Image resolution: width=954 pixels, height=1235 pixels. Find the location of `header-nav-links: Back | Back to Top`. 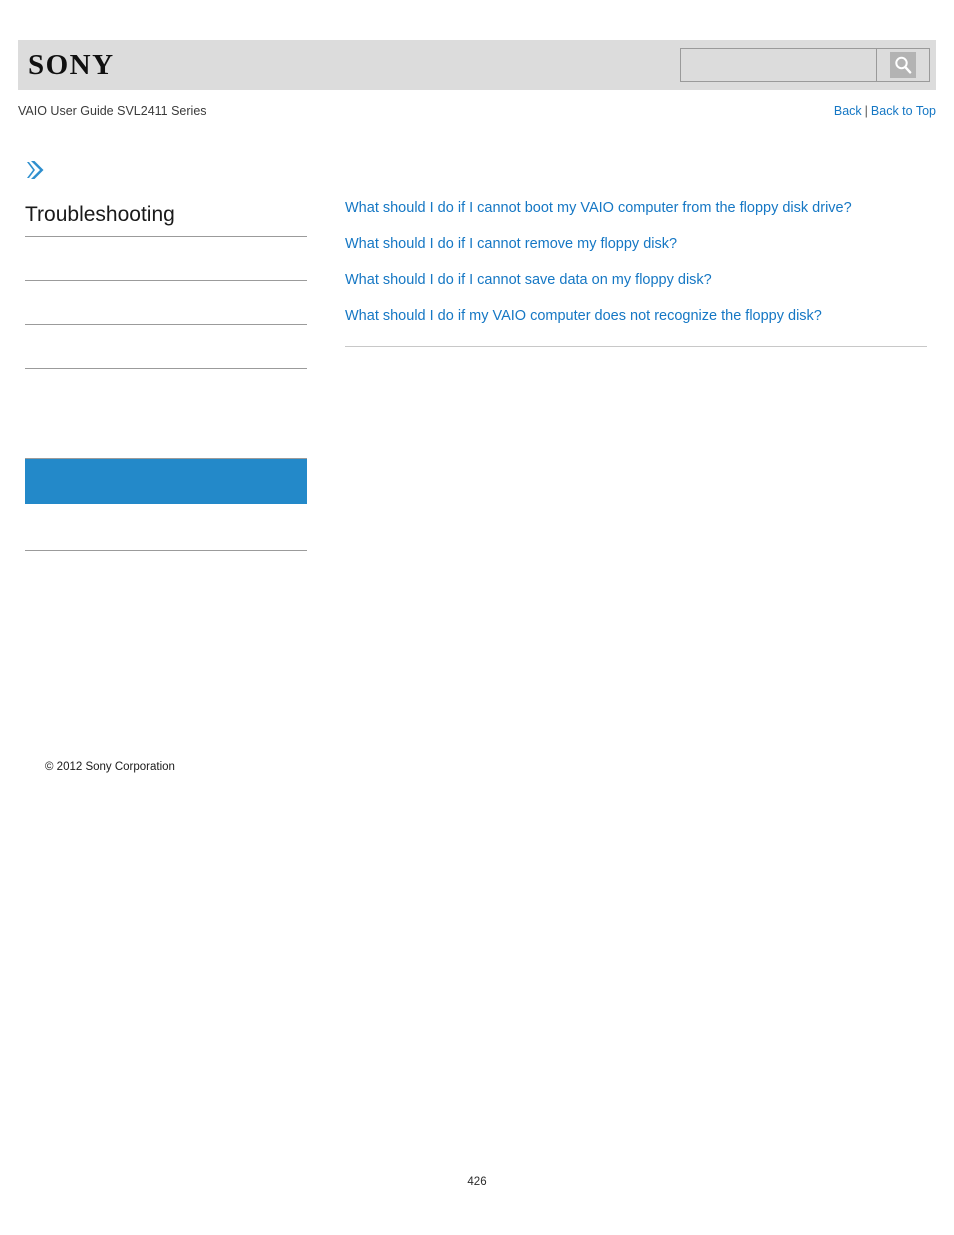

header-nav-links: Back | Back to Top is located at coordinates (885, 111).